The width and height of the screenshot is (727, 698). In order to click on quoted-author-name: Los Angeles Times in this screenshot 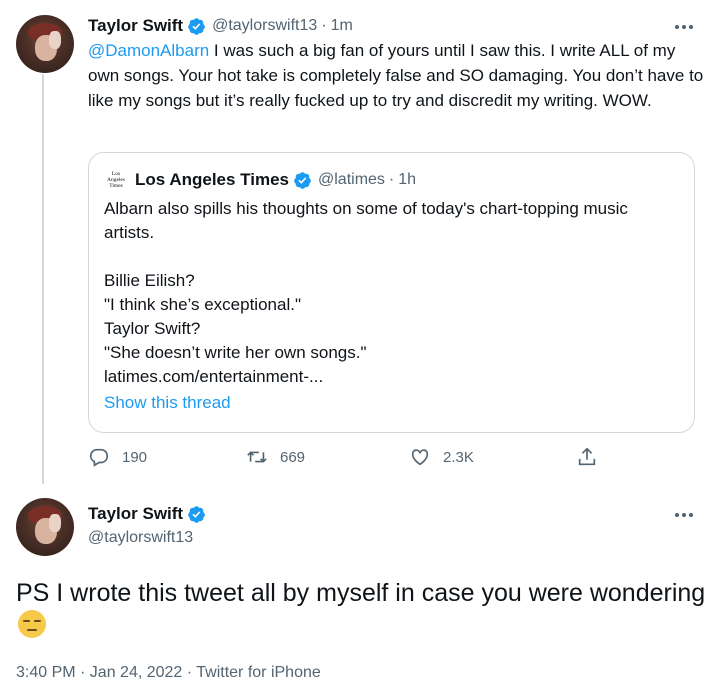, I will do `click(212, 180)`.